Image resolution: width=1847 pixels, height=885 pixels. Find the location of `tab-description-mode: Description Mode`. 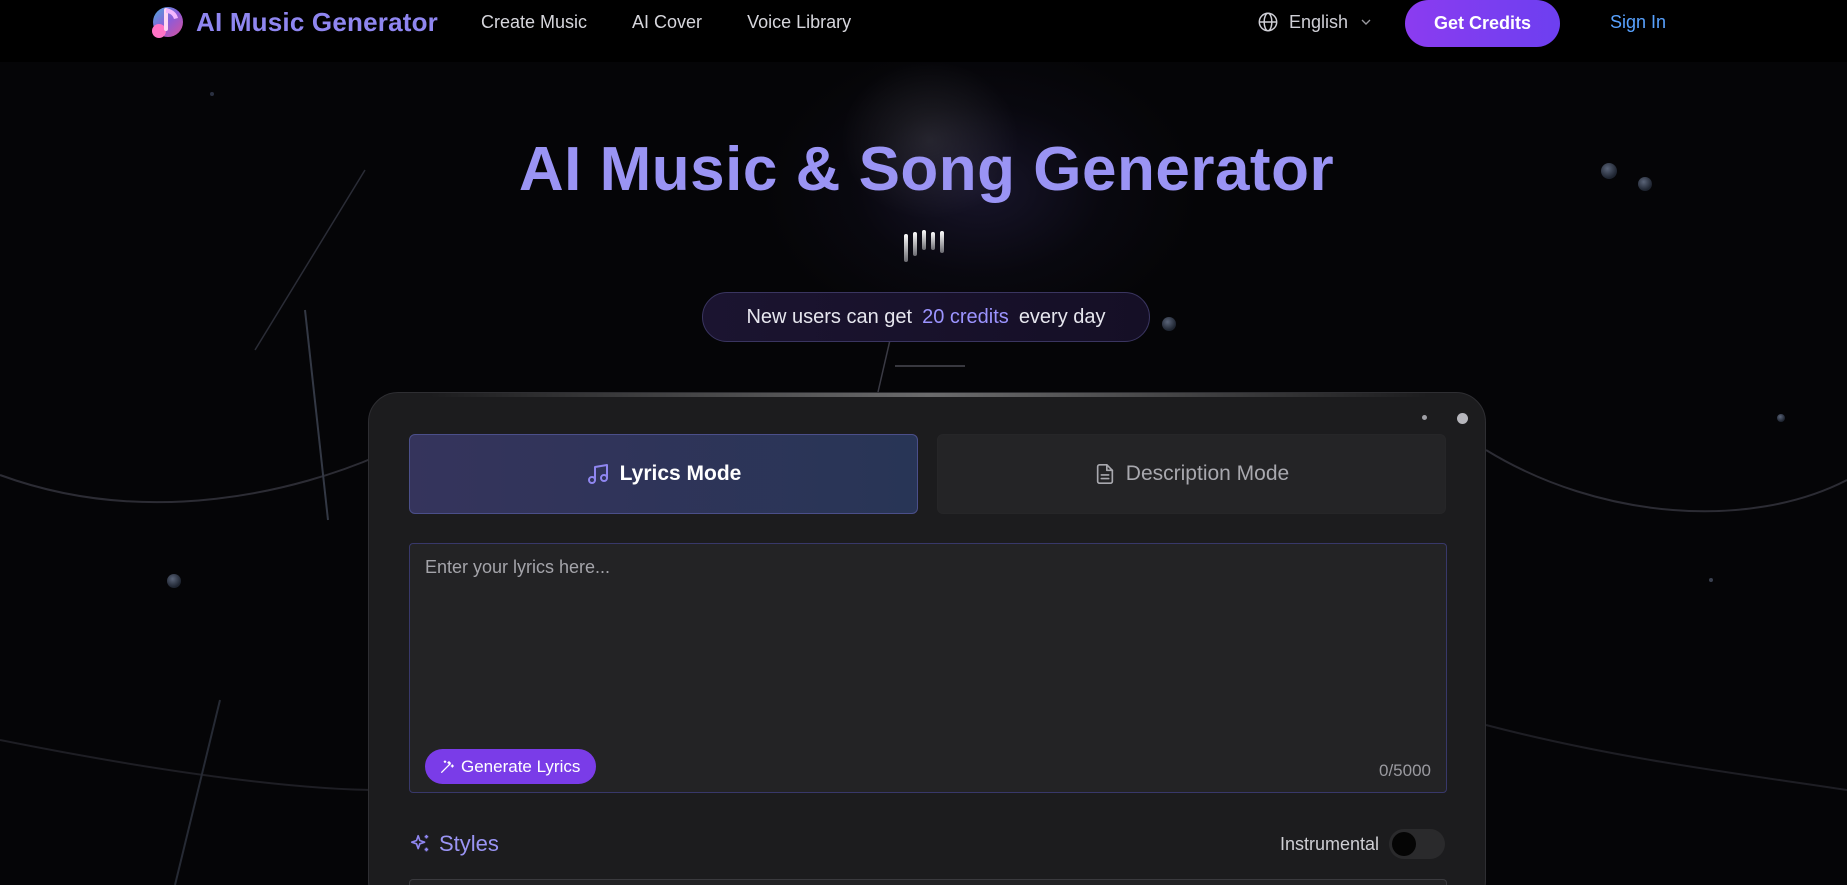

tab-description-mode: Description Mode is located at coordinates (1191, 474).